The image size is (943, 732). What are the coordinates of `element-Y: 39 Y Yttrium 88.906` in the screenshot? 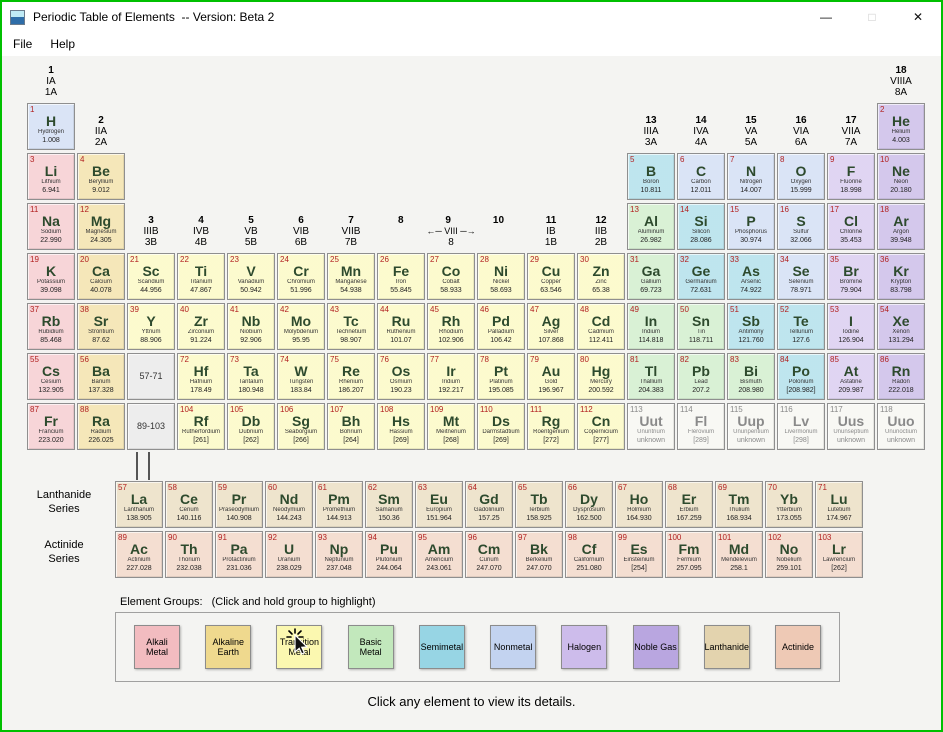 It's located at (151, 326).